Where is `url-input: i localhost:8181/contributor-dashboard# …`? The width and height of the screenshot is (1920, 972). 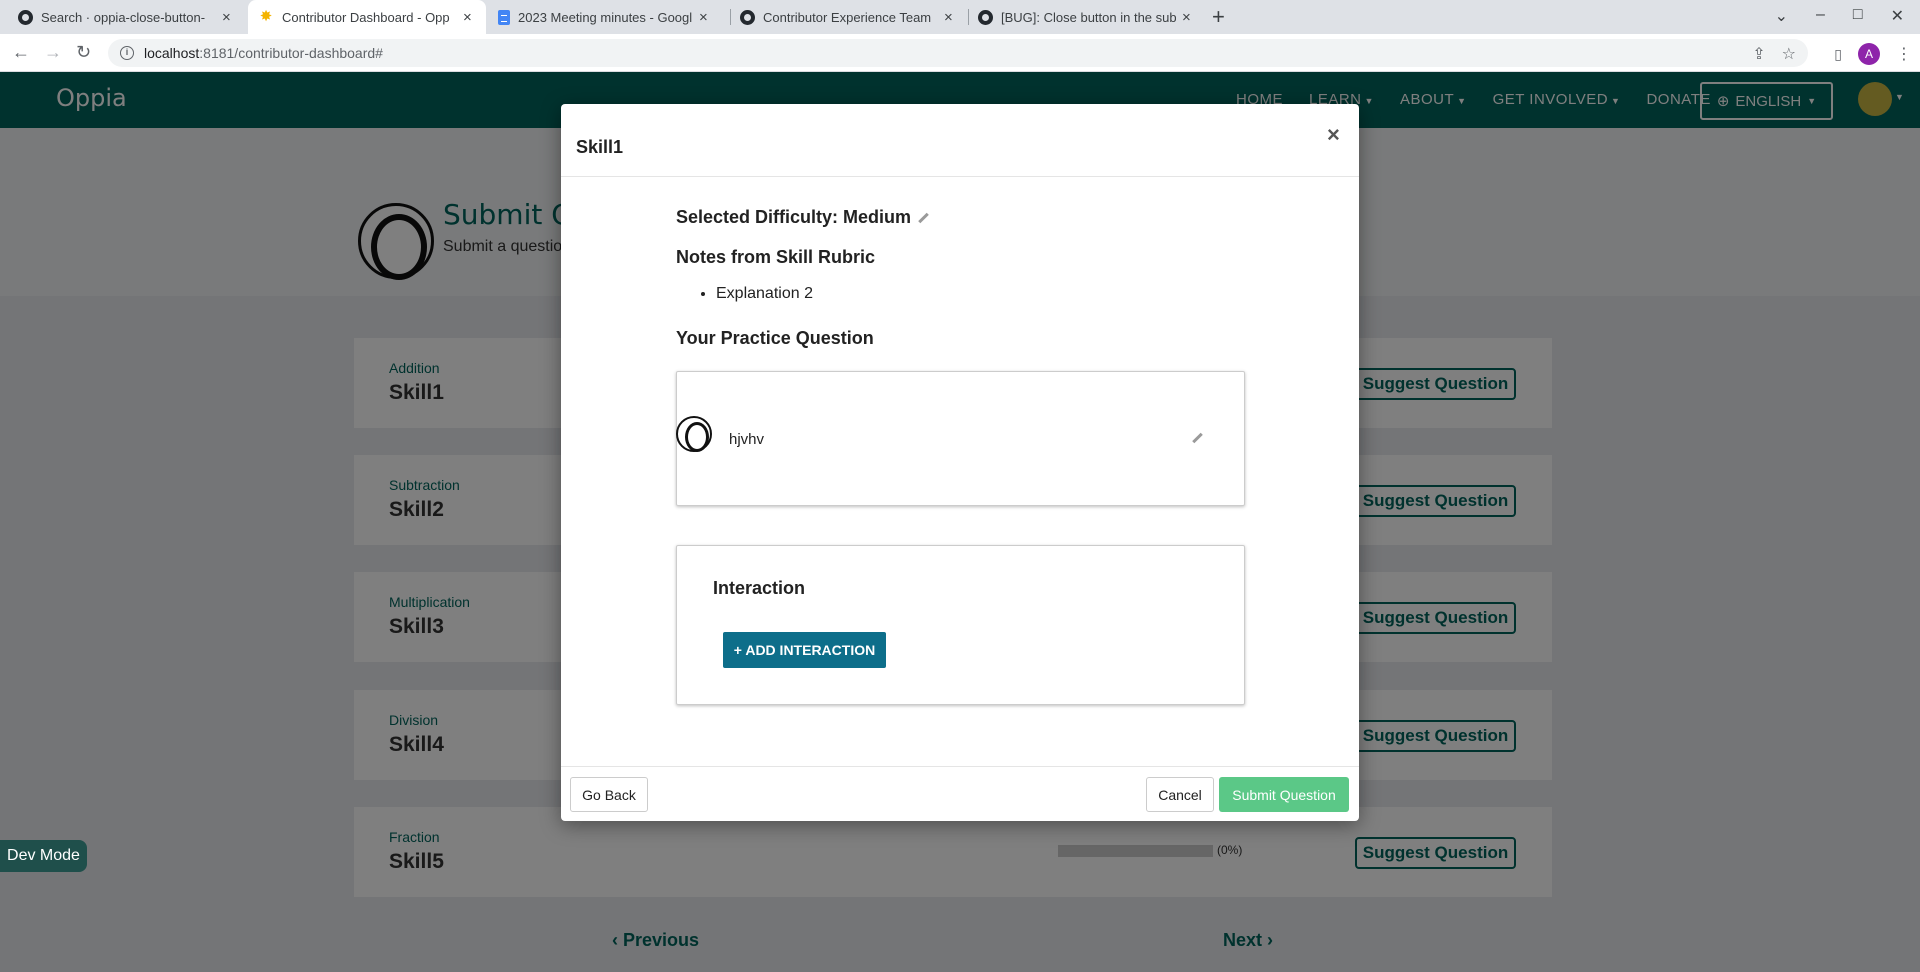 url-input: i localhost:8181/contributor-dashboard# … is located at coordinates (958, 53).